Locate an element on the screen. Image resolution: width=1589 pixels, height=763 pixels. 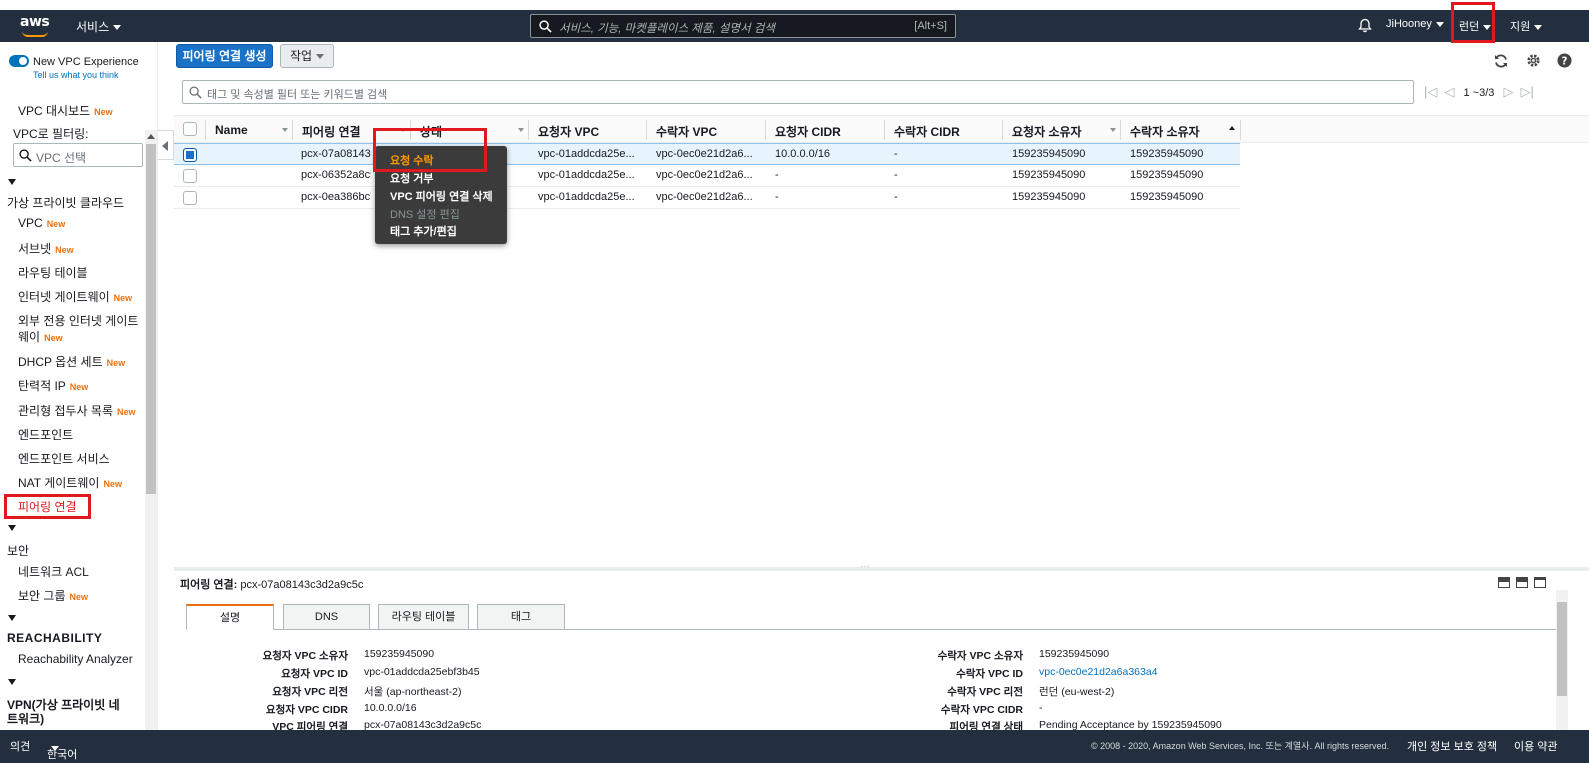
detail-key: 수락자 VPC 리전 is located at coordinates (985, 692).